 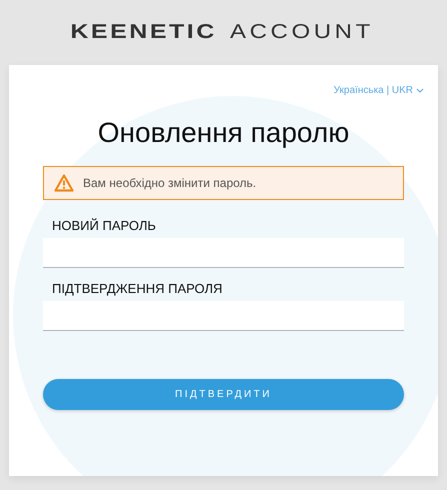 I want to click on chevron-down-icon, so click(x=420, y=90).